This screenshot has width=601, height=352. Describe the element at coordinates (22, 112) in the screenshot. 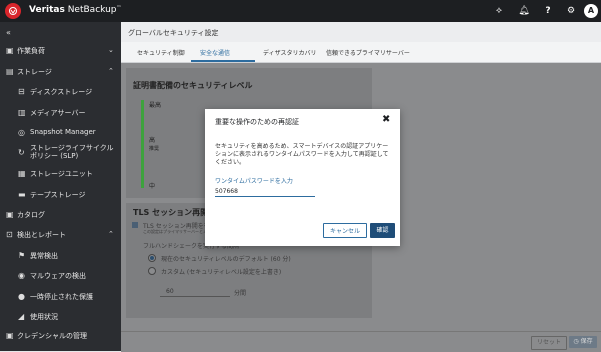

I see `media-server-icon: ▥` at that location.